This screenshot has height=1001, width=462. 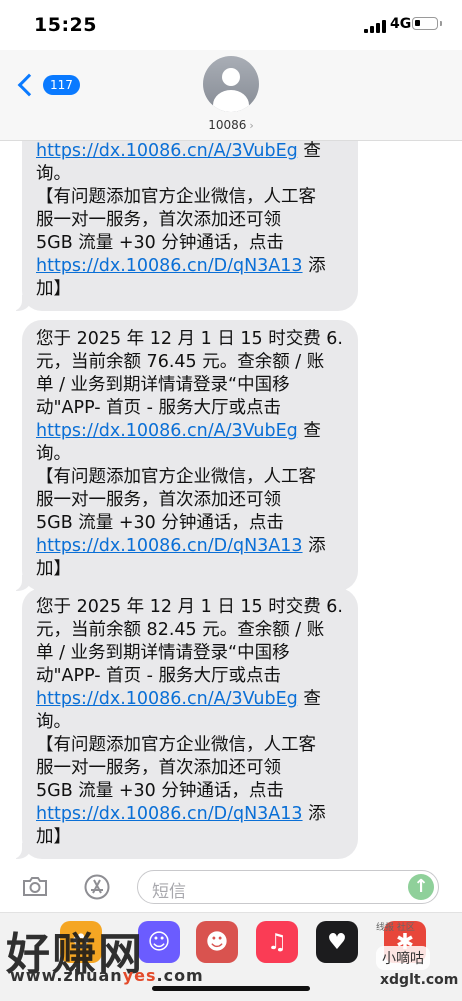 What do you see at coordinates (180, 630) in the screenshot?
I see `message-text: 元，当前余额 82.45 元。查余额 / 账` at bounding box center [180, 630].